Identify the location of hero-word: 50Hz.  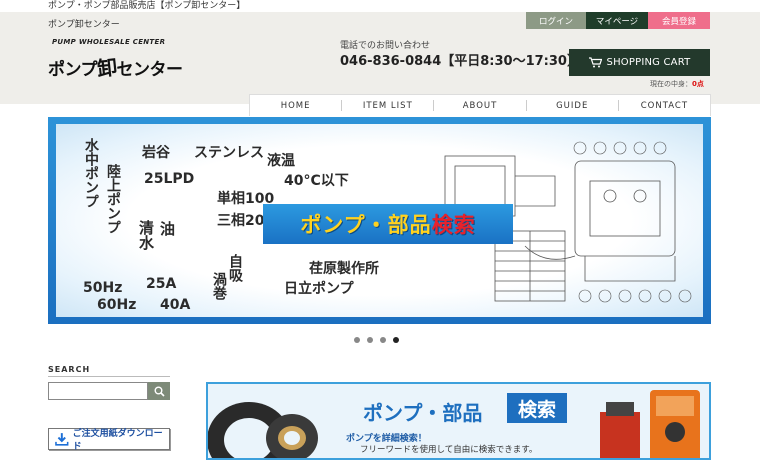
(103, 288).